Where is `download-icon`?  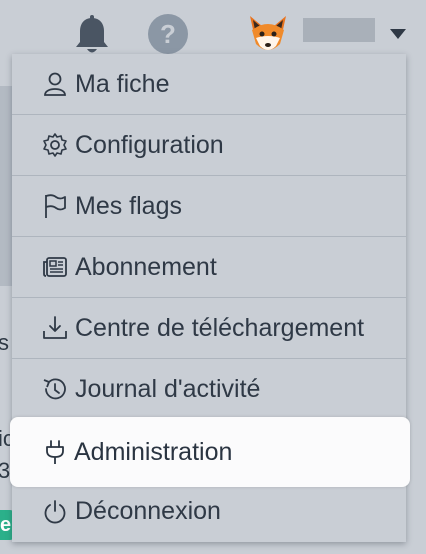 download-icon is located at coordinates (55, 328).